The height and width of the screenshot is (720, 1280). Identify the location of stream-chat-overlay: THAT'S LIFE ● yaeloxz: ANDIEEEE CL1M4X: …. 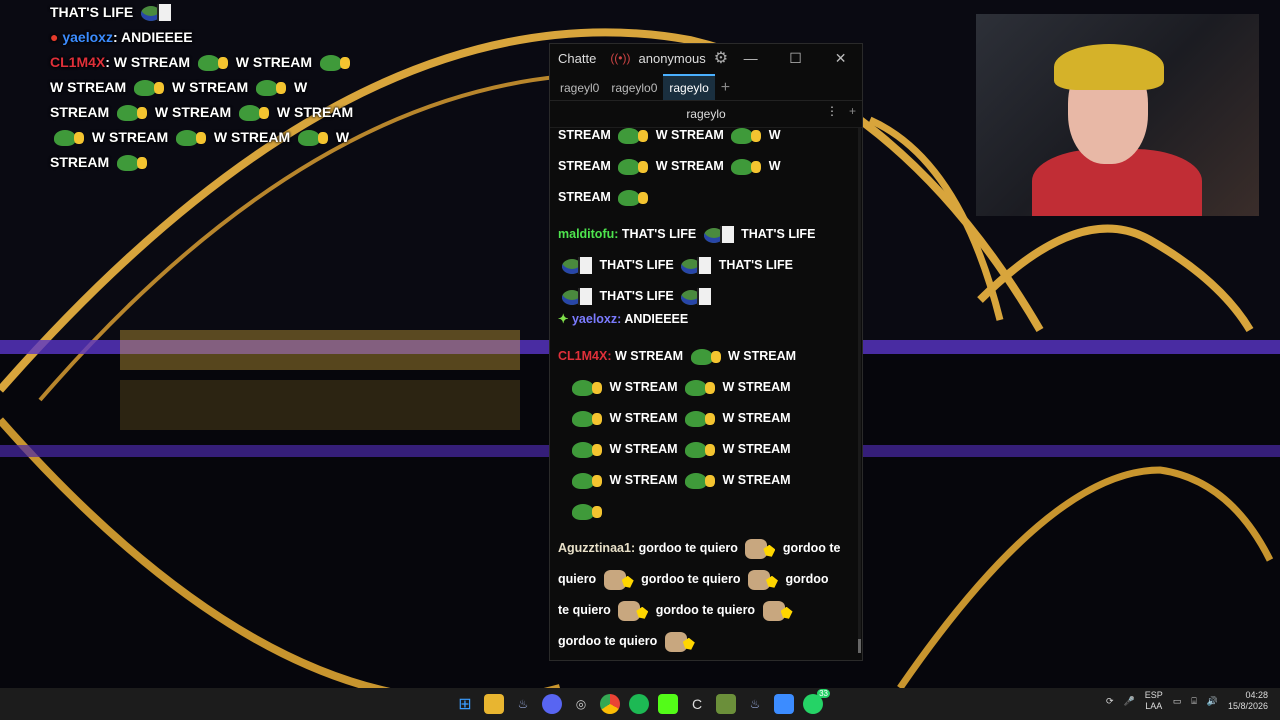
(210, 87).